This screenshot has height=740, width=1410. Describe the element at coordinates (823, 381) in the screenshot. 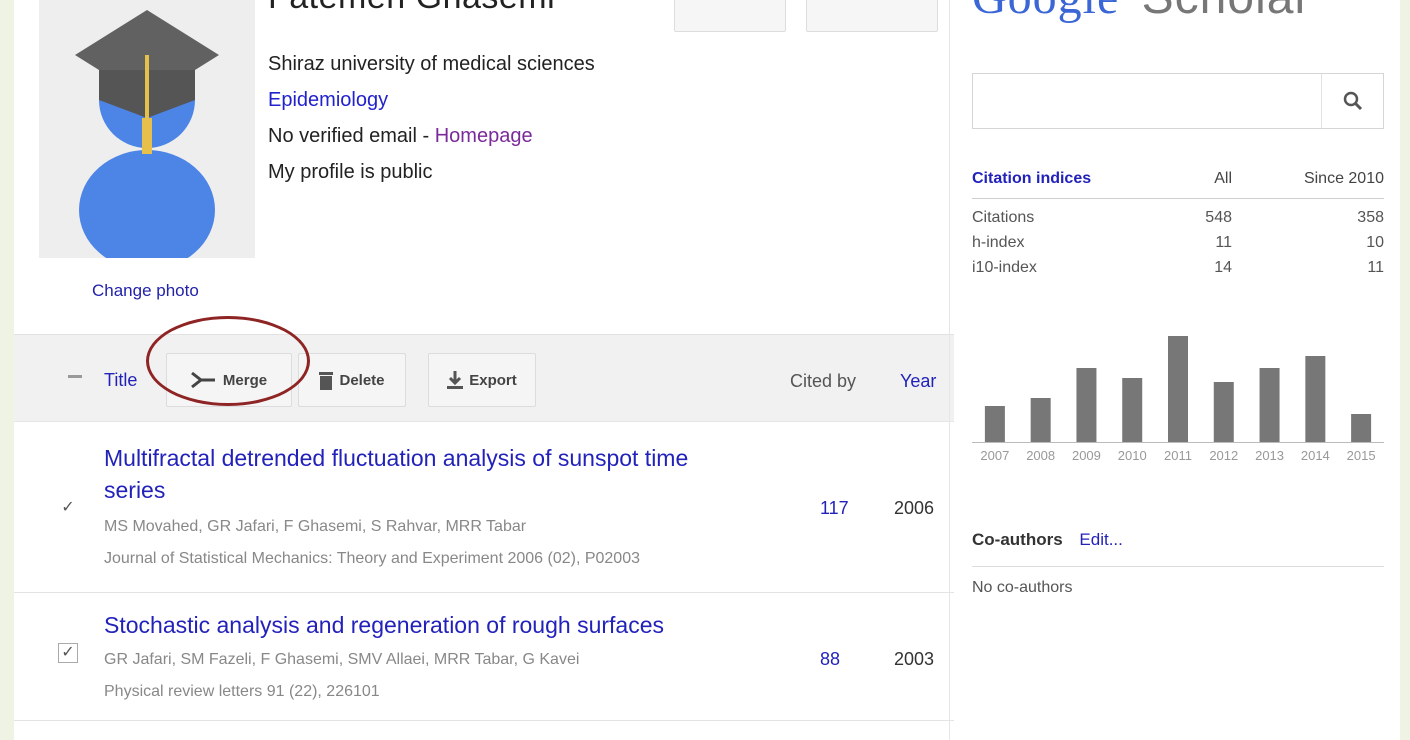

I see `sort-by-cited-link: Cited by` at that location.